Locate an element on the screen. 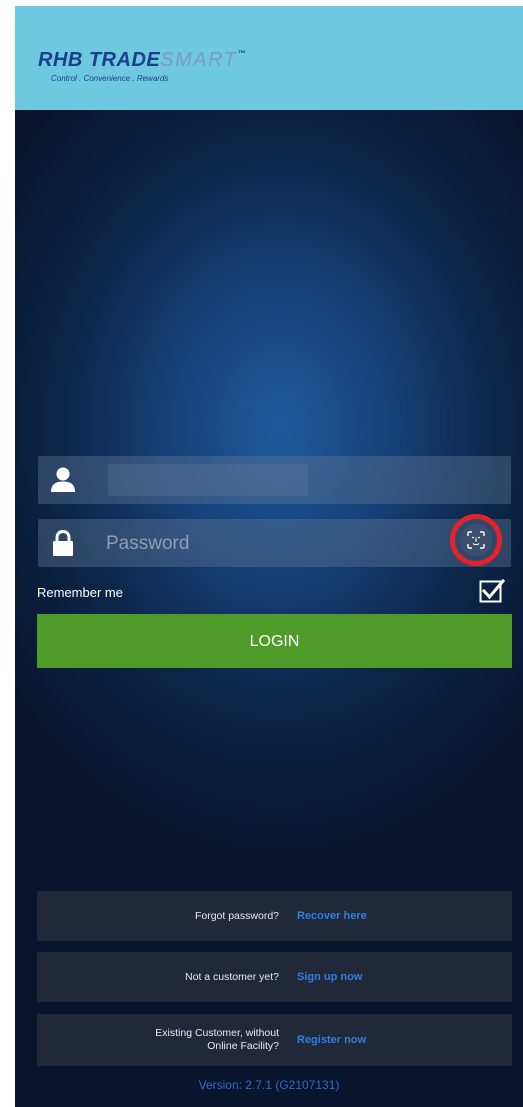 This screenshot has height=1107, width=523. logo-wordmark: RHB TRADESMART™ is located at coordinates (148, 60).